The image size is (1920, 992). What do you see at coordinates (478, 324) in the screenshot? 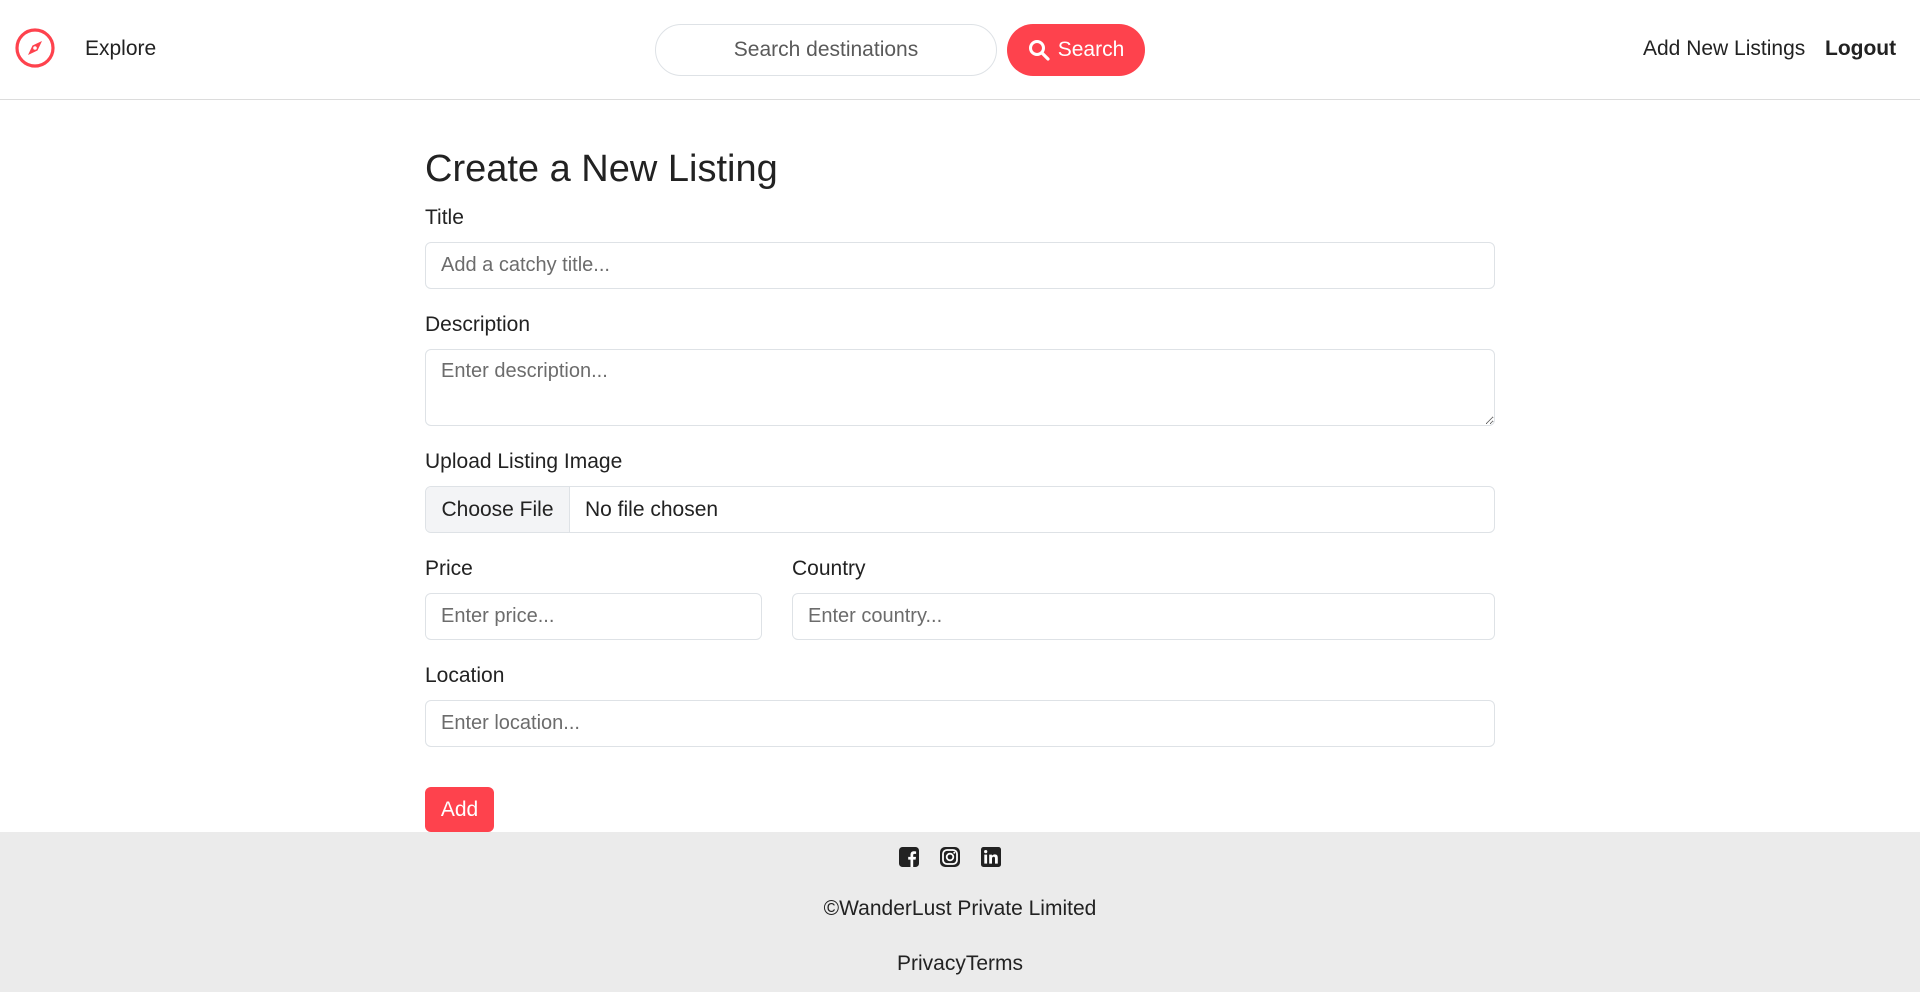
I see `description-label: Description` at bounding box center [478, 324].